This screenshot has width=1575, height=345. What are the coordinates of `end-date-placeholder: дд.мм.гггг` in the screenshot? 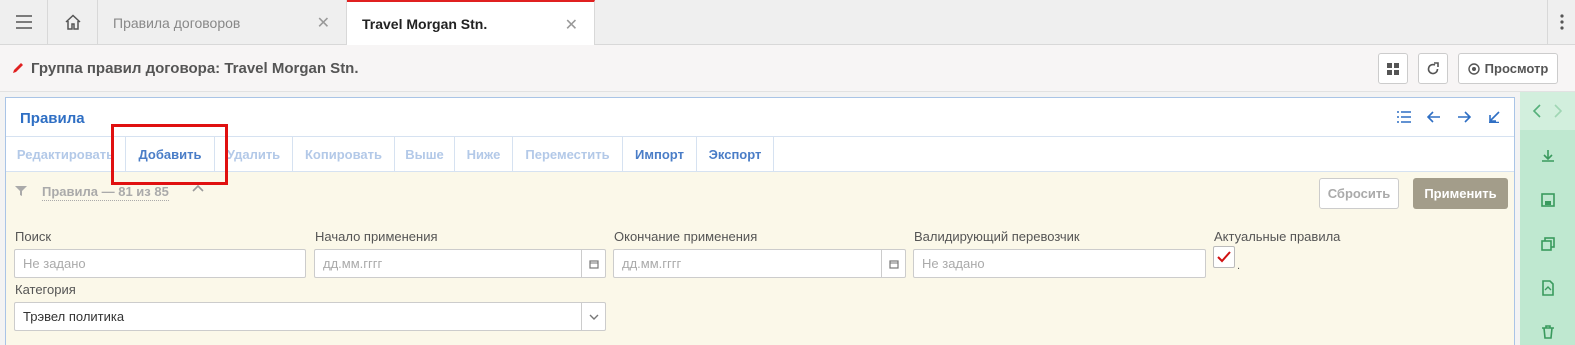 It's located at (652, 263).